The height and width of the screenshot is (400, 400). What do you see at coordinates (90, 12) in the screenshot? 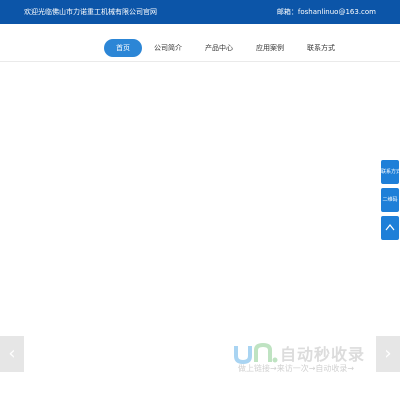
I see `welcome-text: 欢迎光临佛山市力诺重工机械有限公司官网` at bounding box center [90, 12].